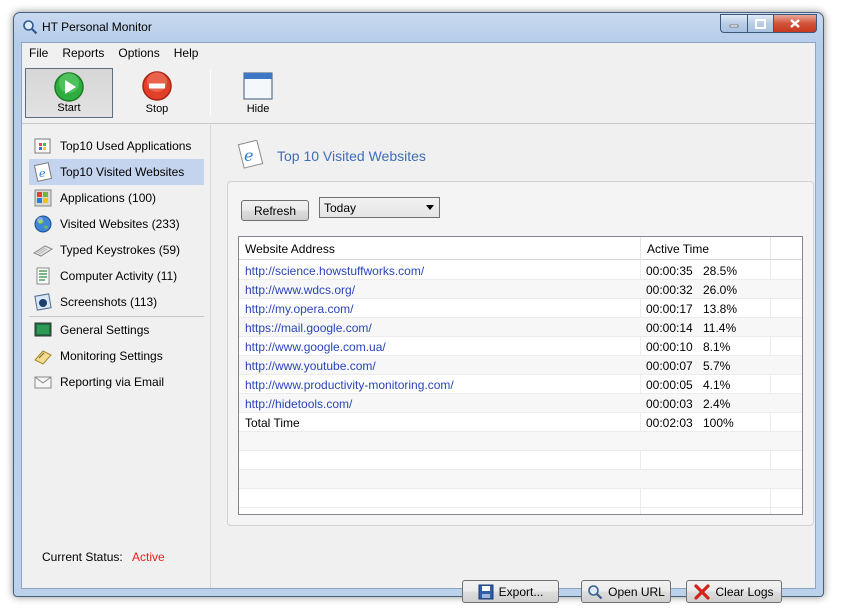  What do you see at coordinates (717, 404) in the screenshot?
I see `percent-cell: 2.4%` at bounding box center [717, 404].